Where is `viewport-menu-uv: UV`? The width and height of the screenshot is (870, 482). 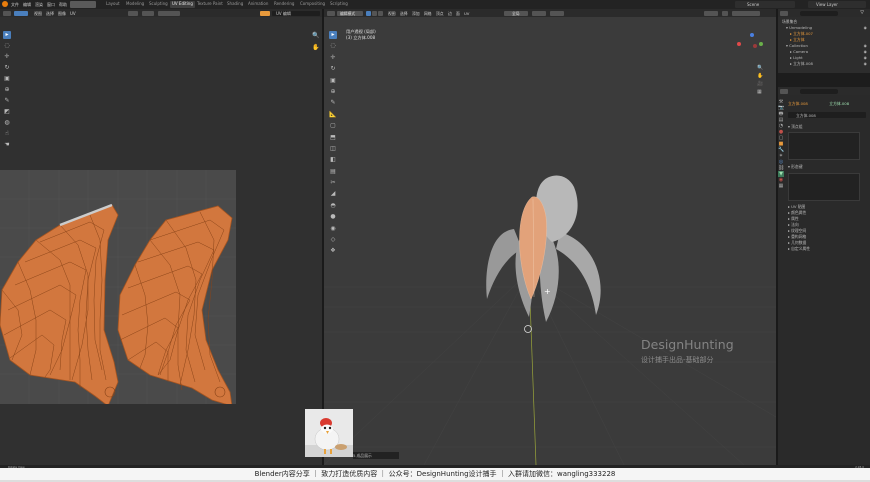
viewport-menu-uv: UV is located at coordinates (466, 13).